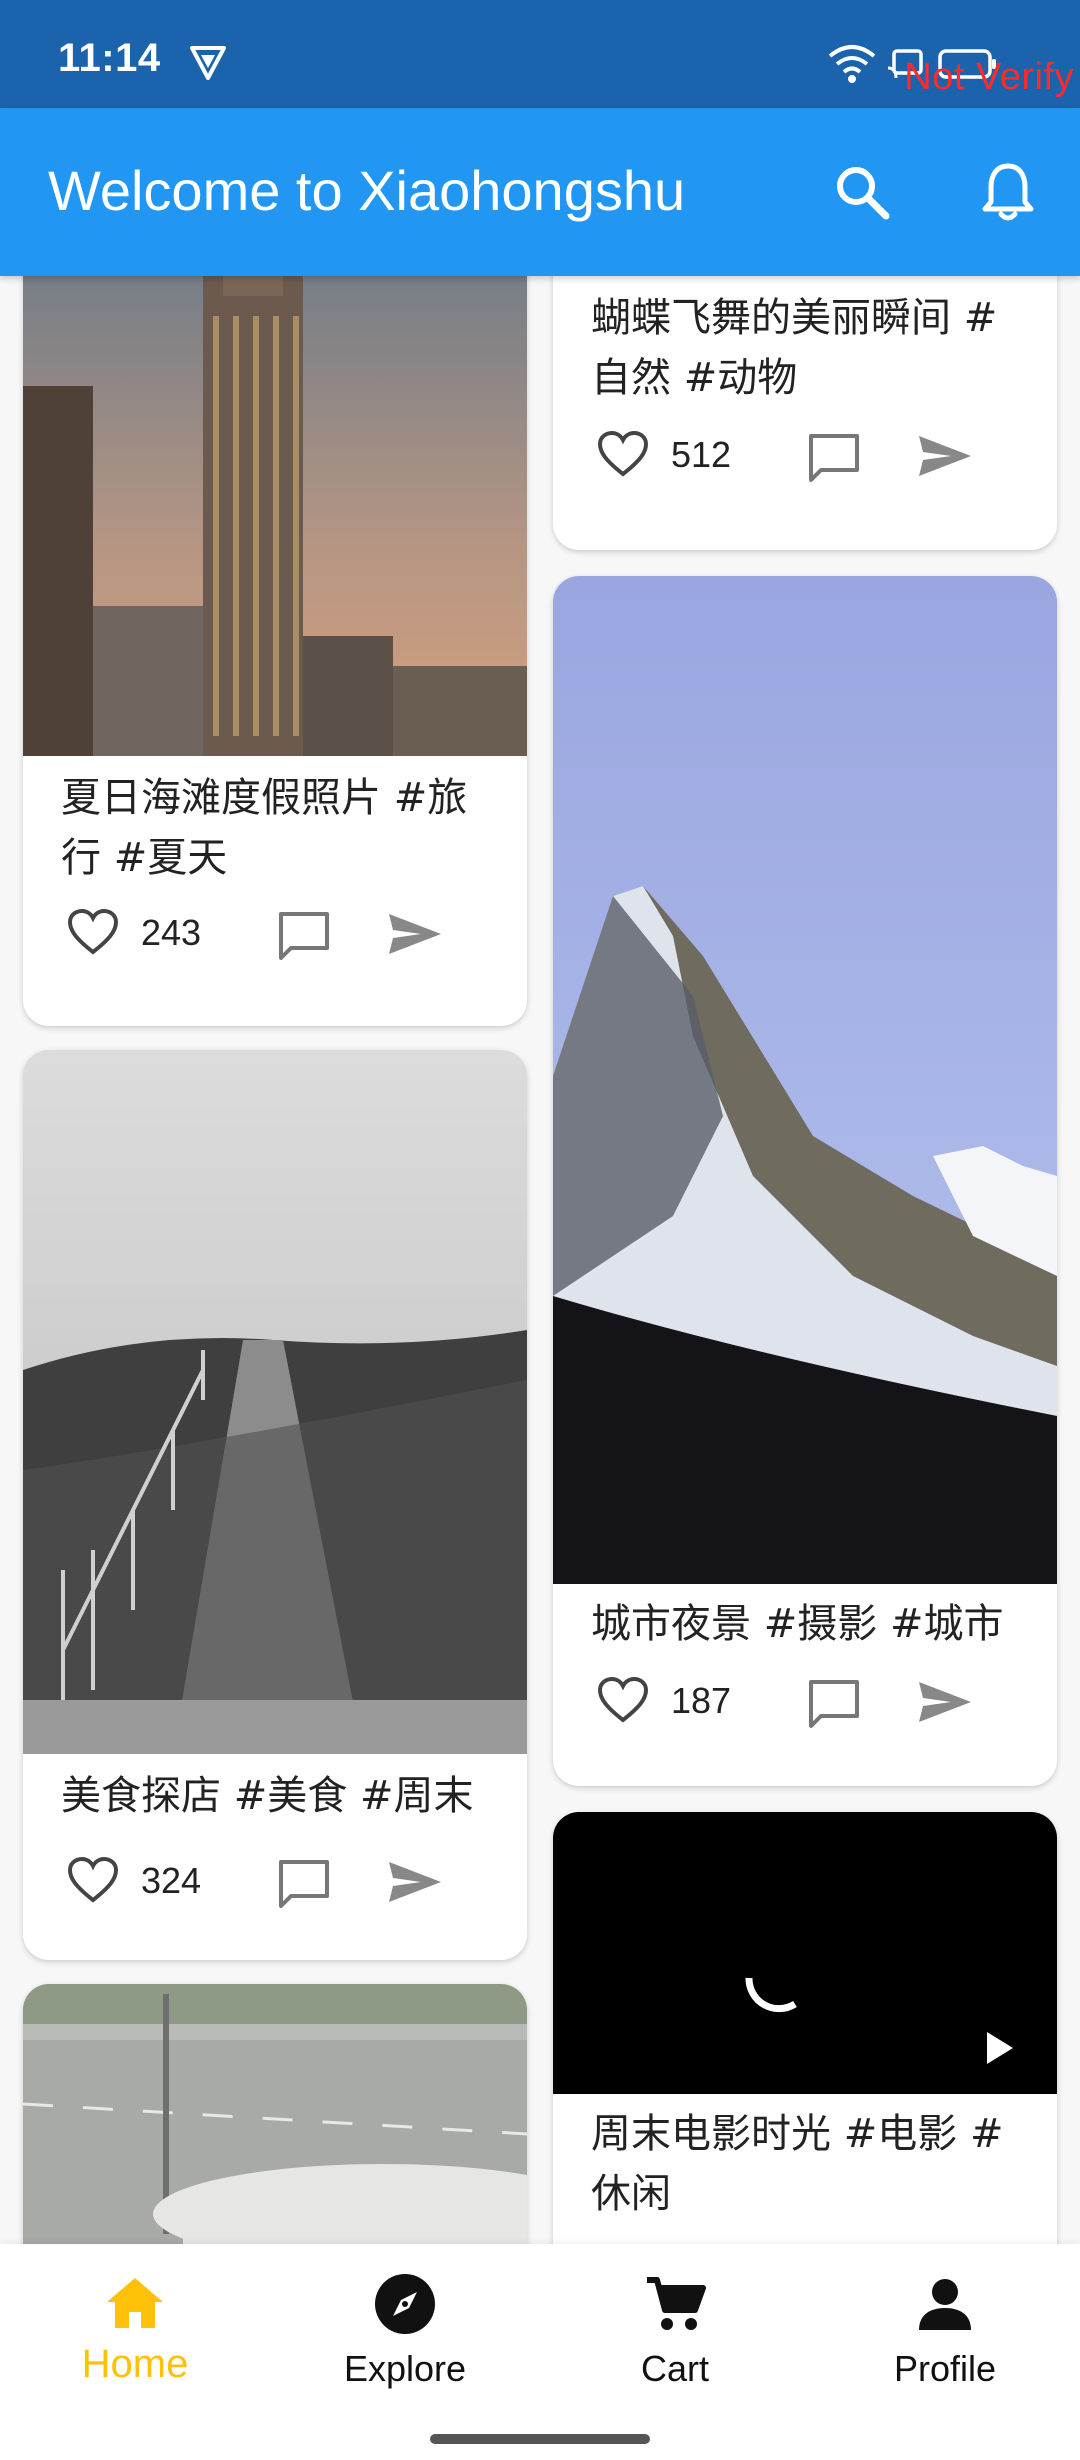 The image size is (1080, 2460). I want to click on like-count: 324, so click(171, 1880).